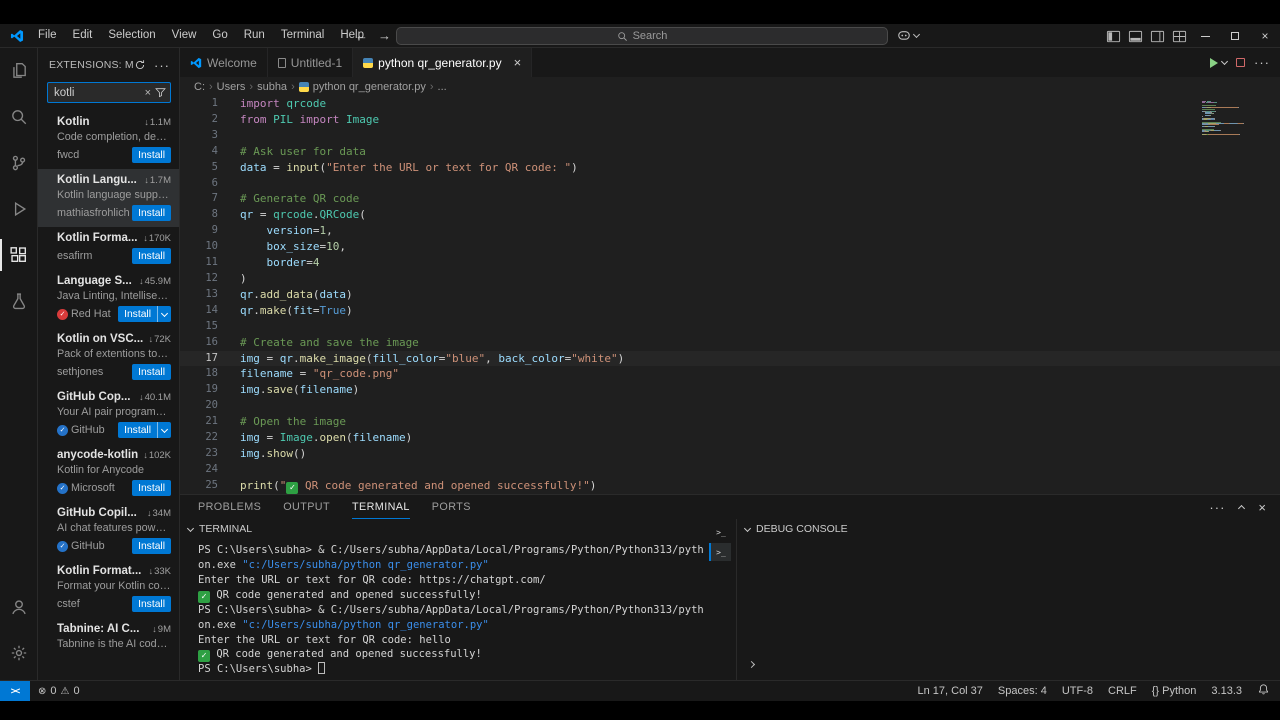  Describe the element at coordinates (730, 374) in the screenshot. I see `code-line: 18 filename = "qr_code.png"` at that location.